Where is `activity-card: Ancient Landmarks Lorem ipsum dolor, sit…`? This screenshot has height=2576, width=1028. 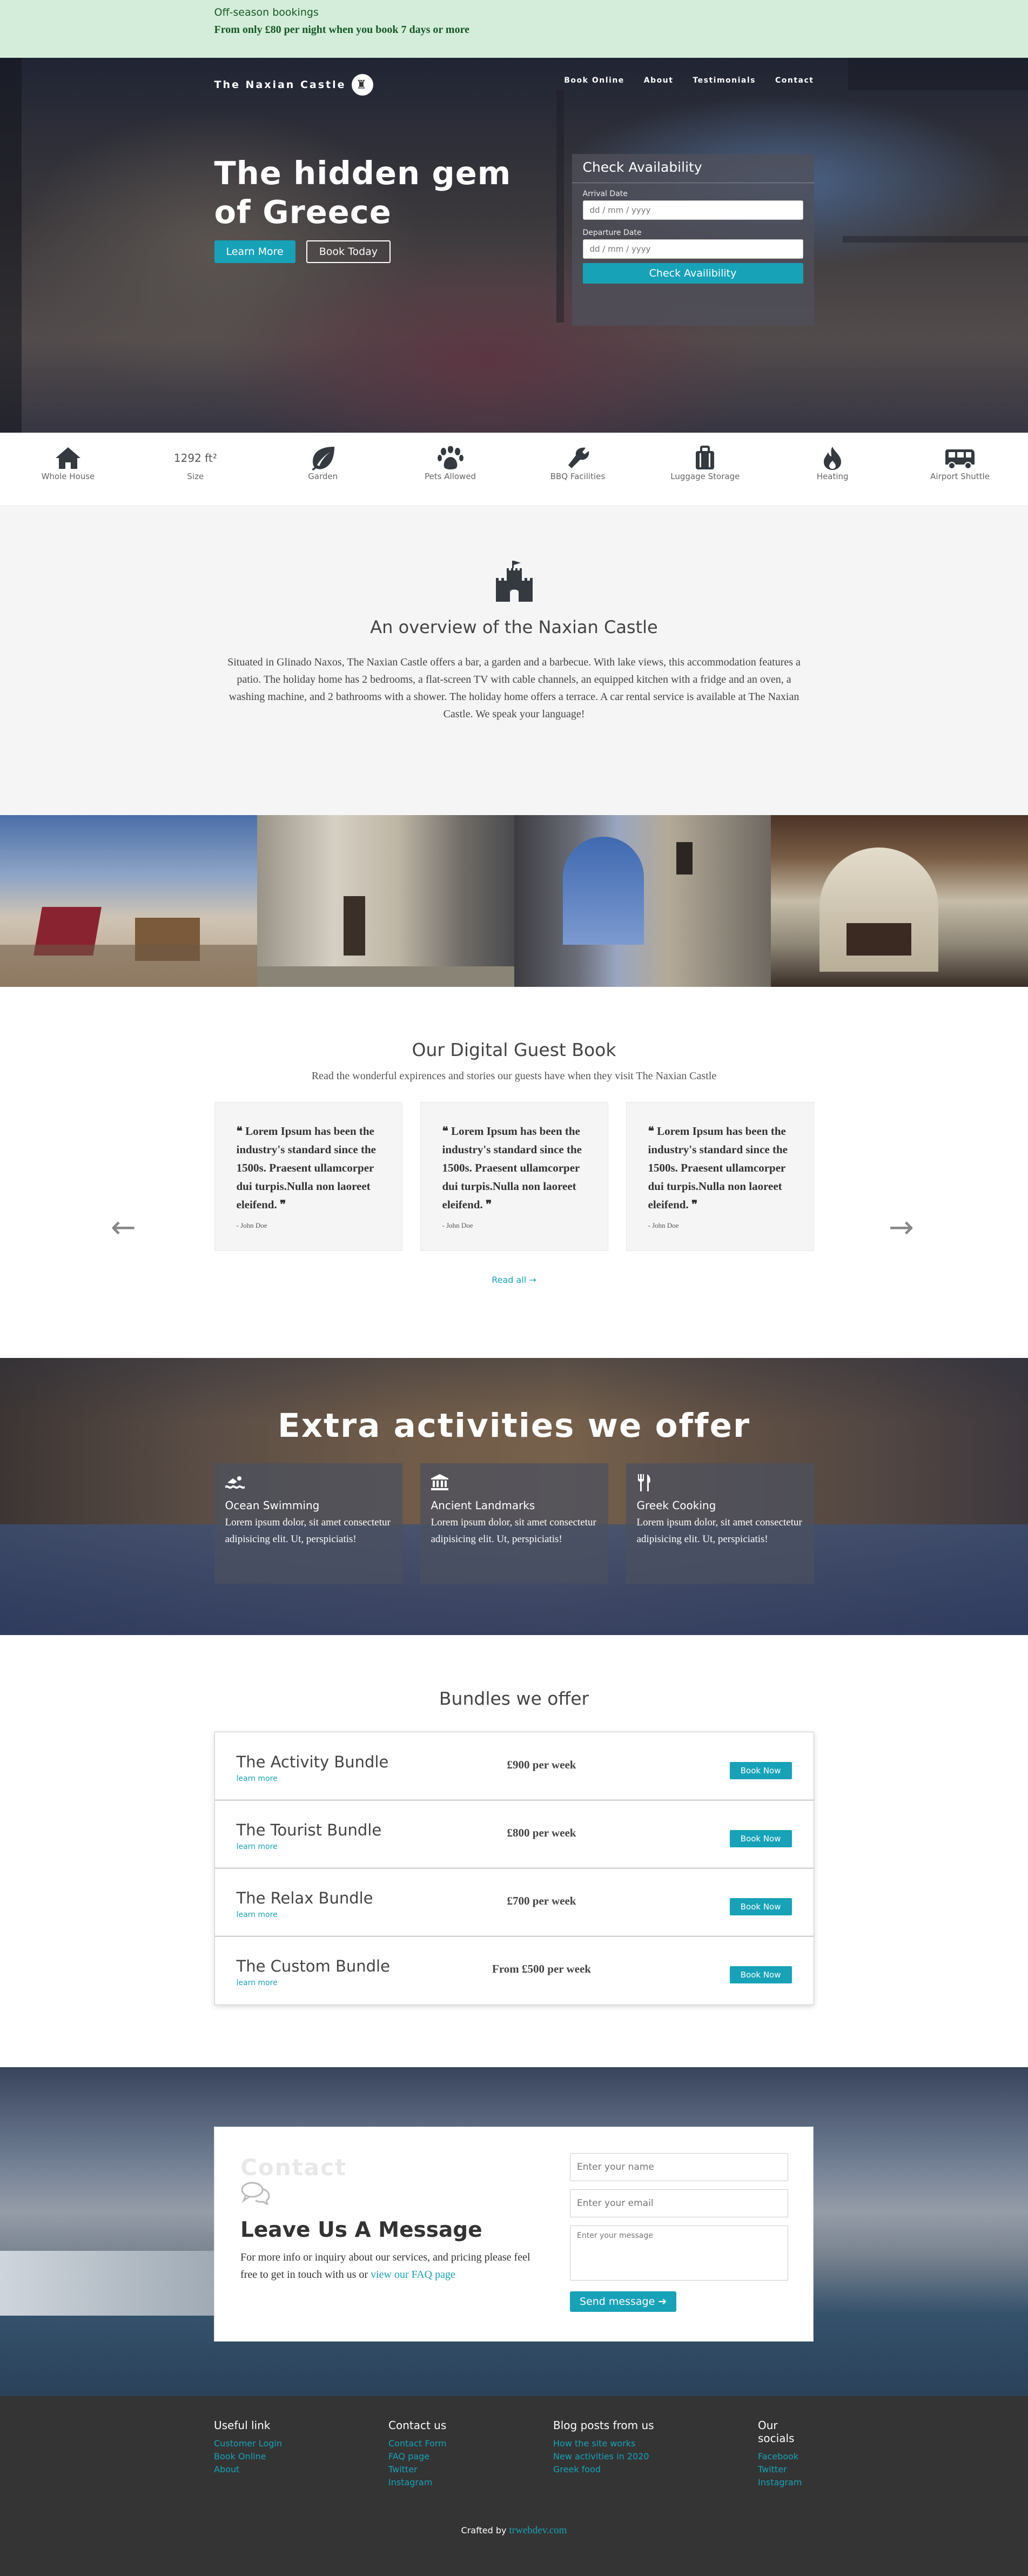 activity-card: Ancient Landmarks Lorem ipsum dolor, sit… is located at coordinates (514, 1524).